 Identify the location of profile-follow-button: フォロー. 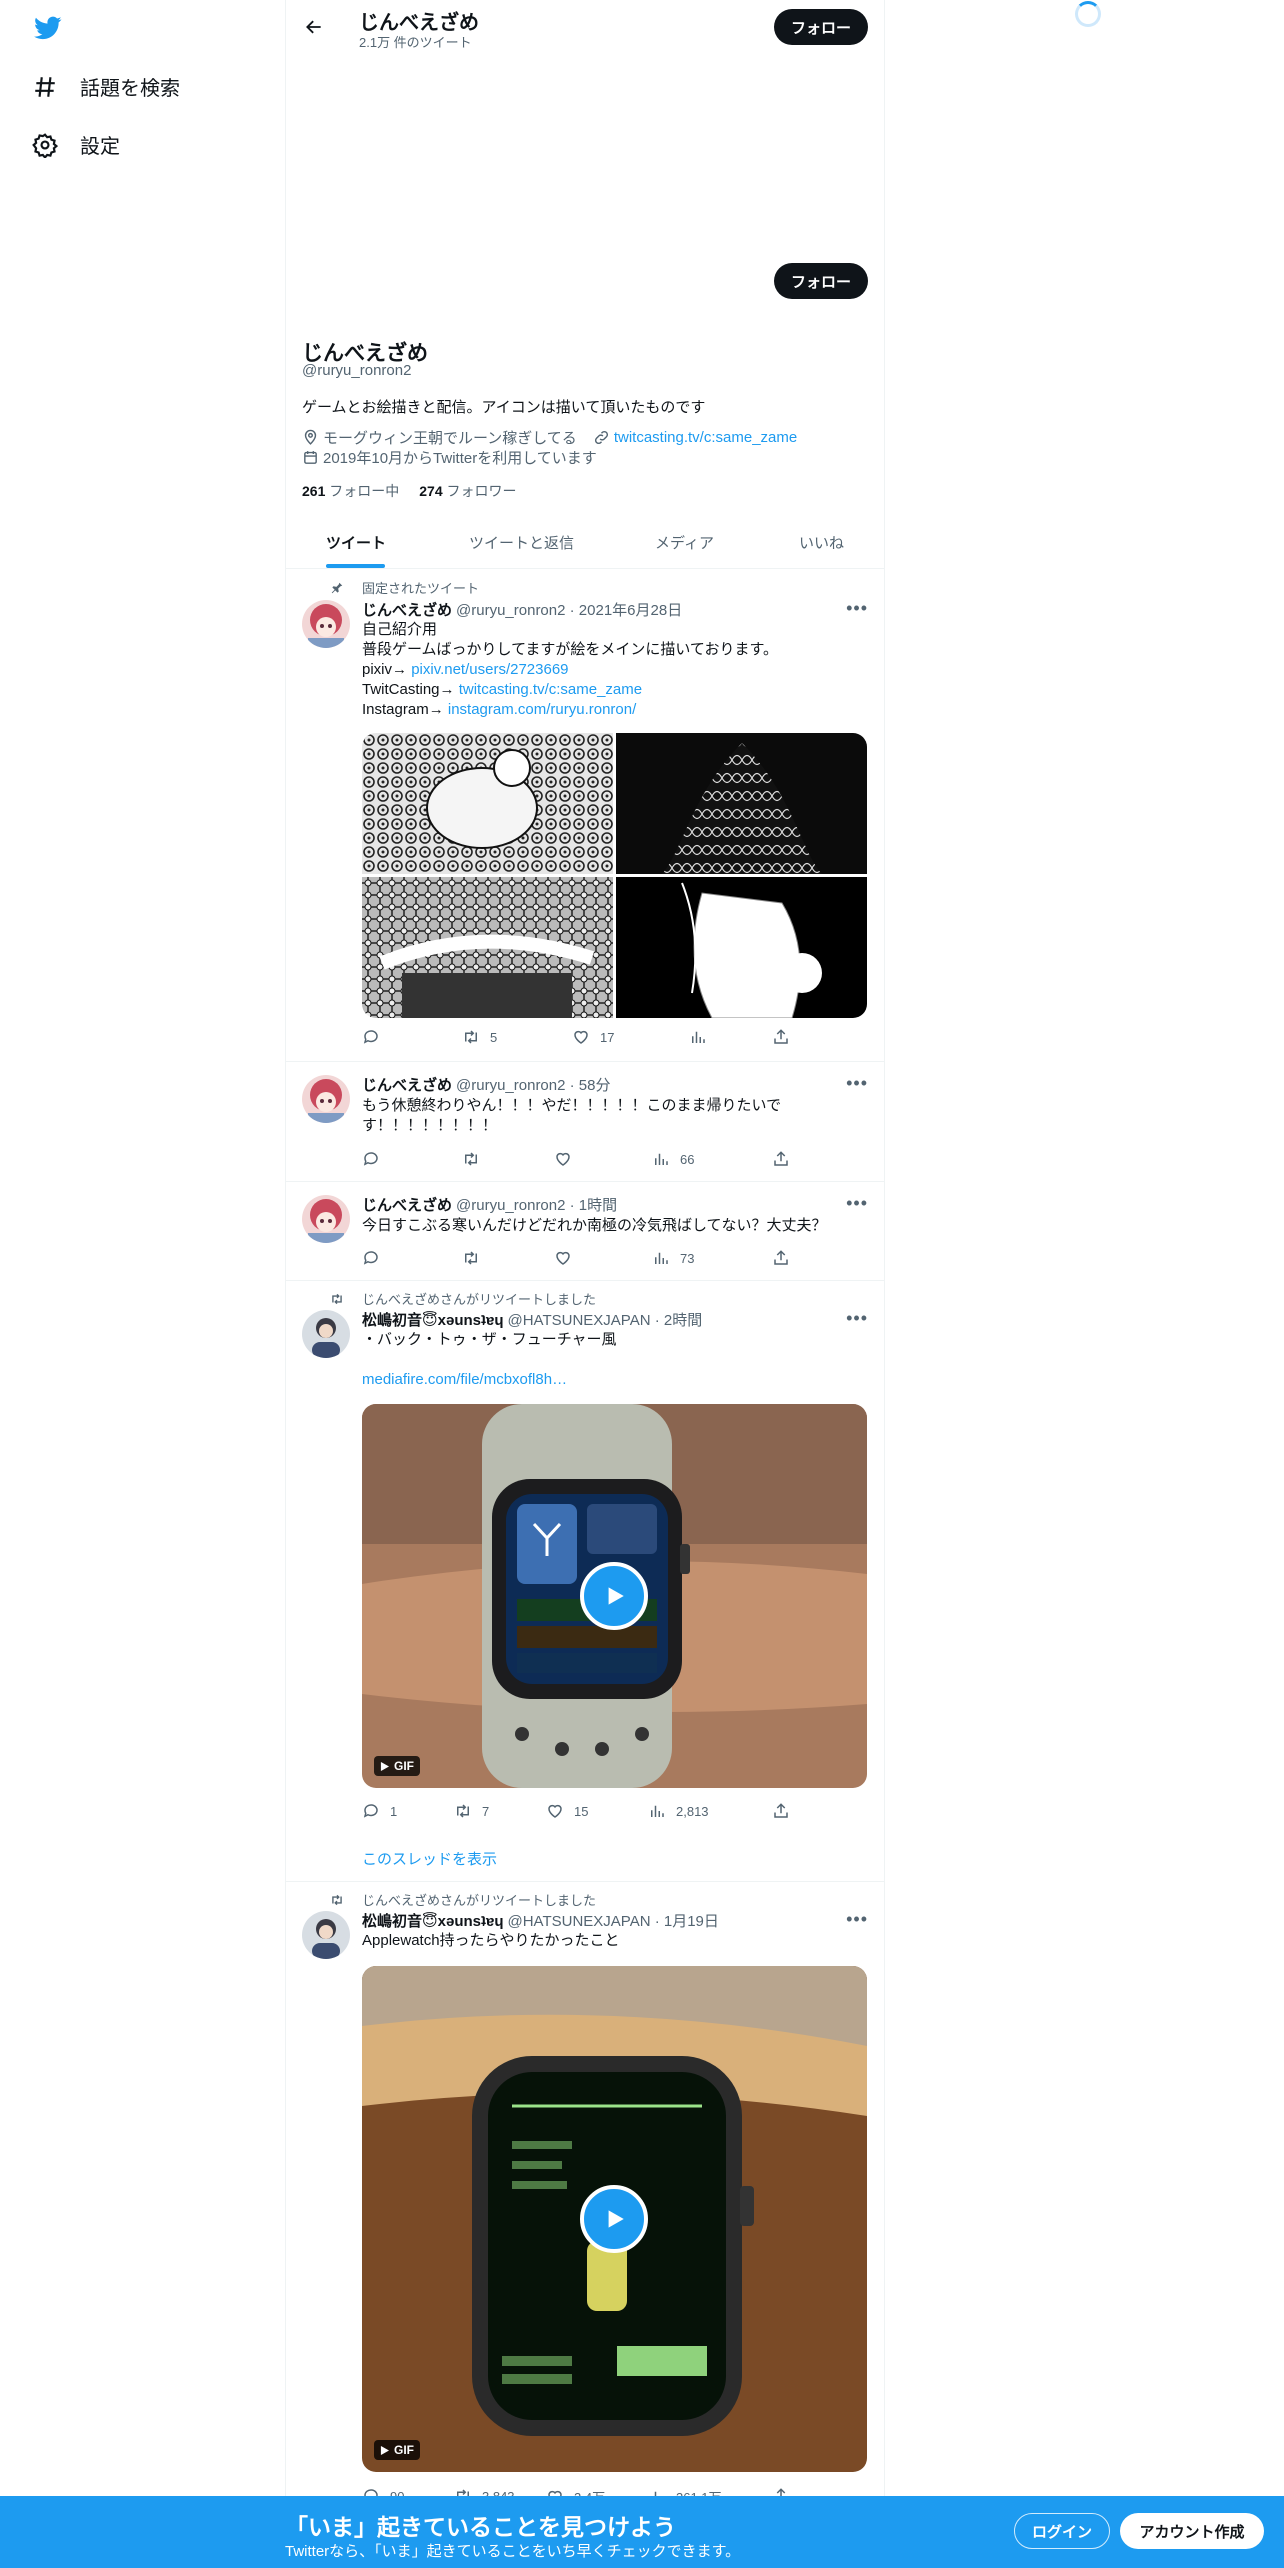
(821, 281).